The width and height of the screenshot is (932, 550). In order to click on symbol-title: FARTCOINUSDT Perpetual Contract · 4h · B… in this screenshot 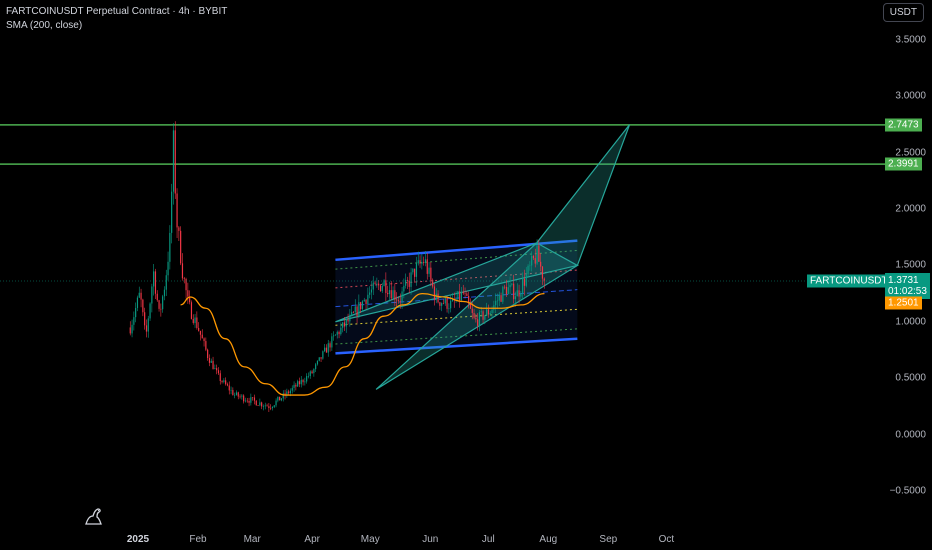, I will do `click(116, 12)`.